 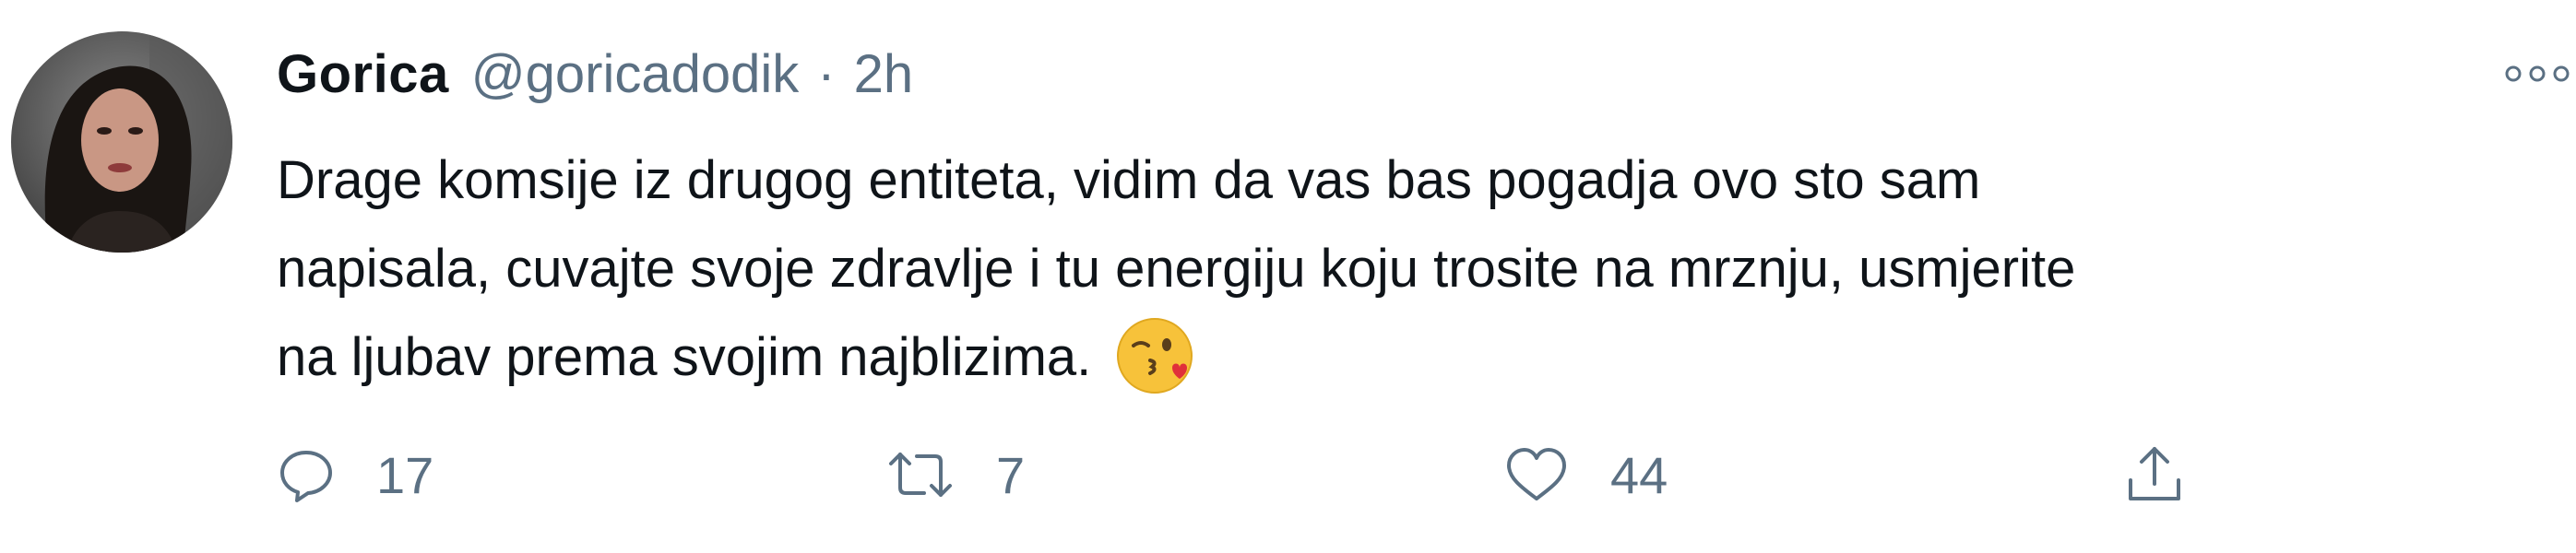 I want to click on reply-icon, so click(x=306, y=476).